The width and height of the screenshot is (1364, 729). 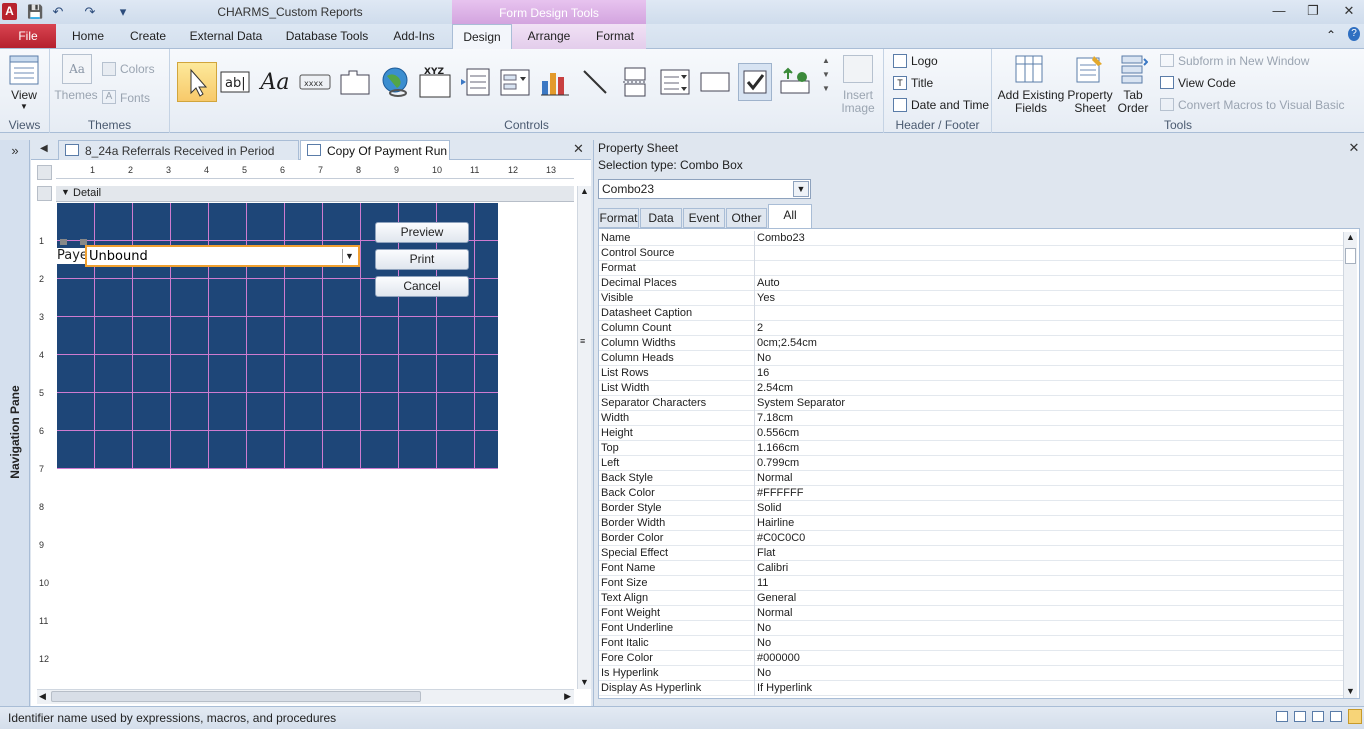 What do you see at coordinates (1047, 523) in the screenshot?
I see `property-value: Hairline` at bounding box center [1047, 523].